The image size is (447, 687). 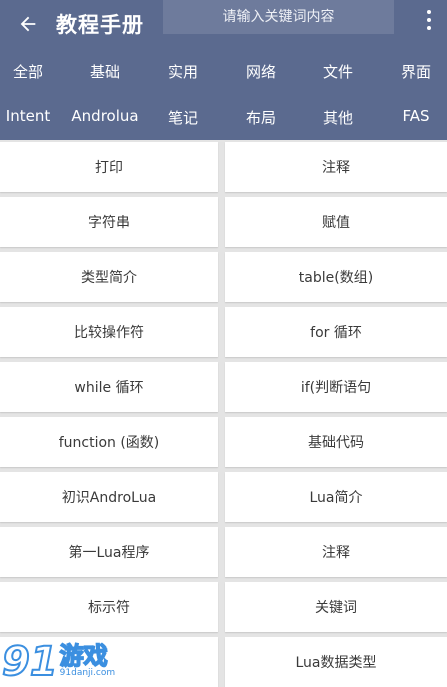 What do you see at coordinates (183, 117) in the screenshot?
I see `tab-notes: 笔记` at bounding box center [183, 117].